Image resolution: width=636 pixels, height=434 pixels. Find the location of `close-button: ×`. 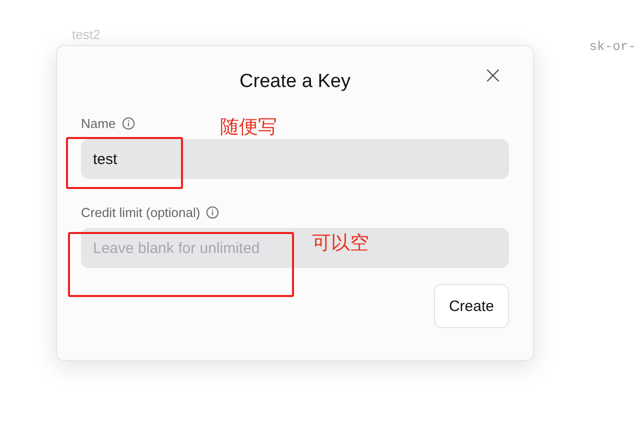

close-button: × is located at coordinates (492, 75).